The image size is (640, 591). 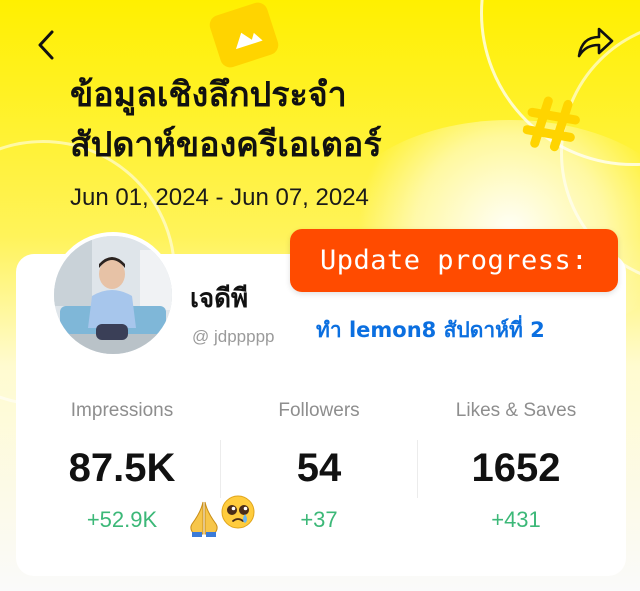 I want to click on stat-delta: +431, so click(x=516, y=519).